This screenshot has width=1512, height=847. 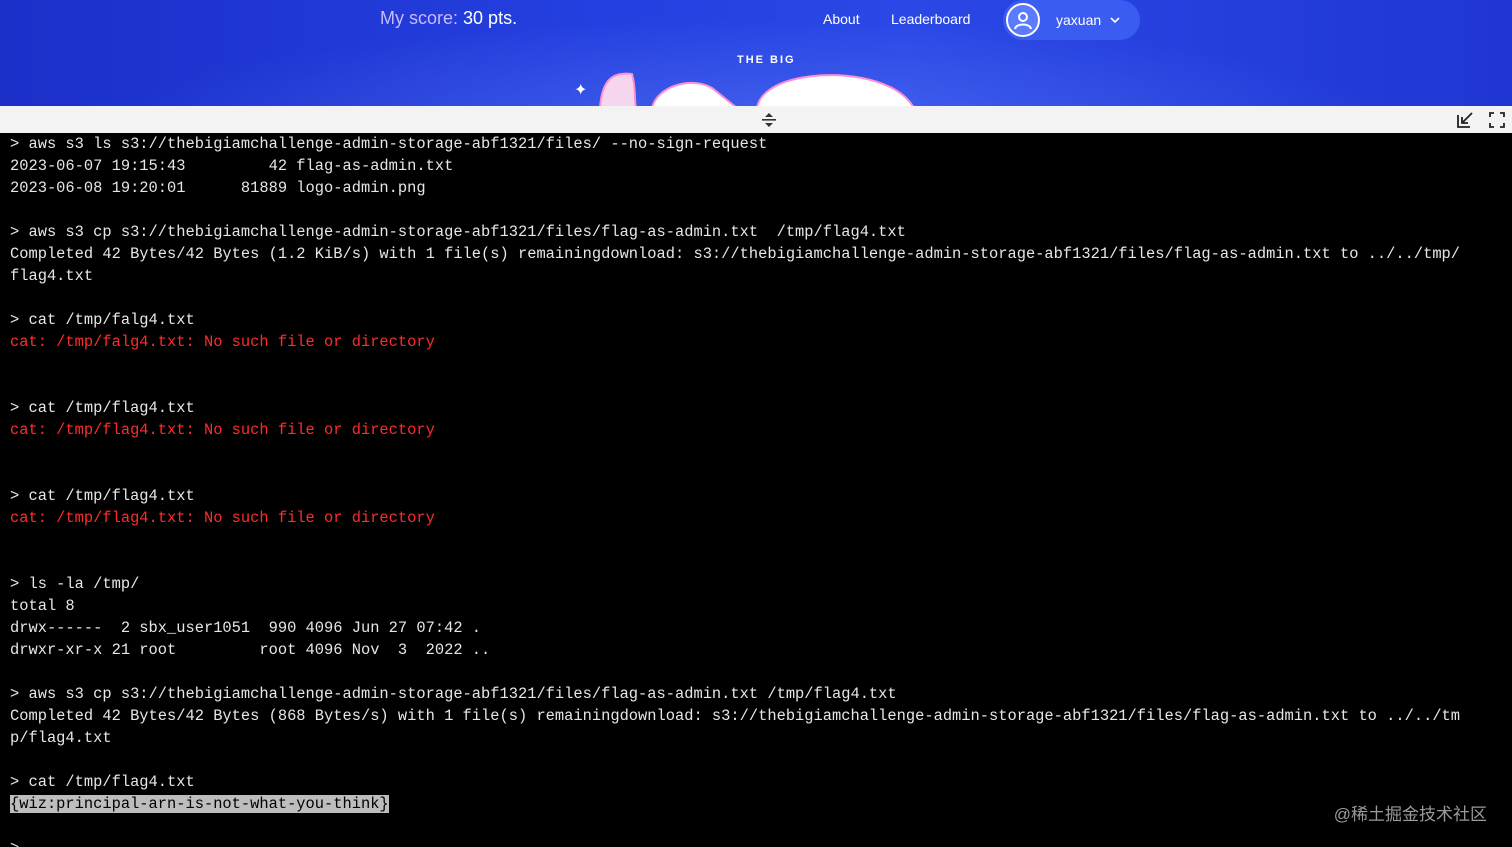 I want to click on score-display: My score: 30 pts., so click(x=448, y=18).